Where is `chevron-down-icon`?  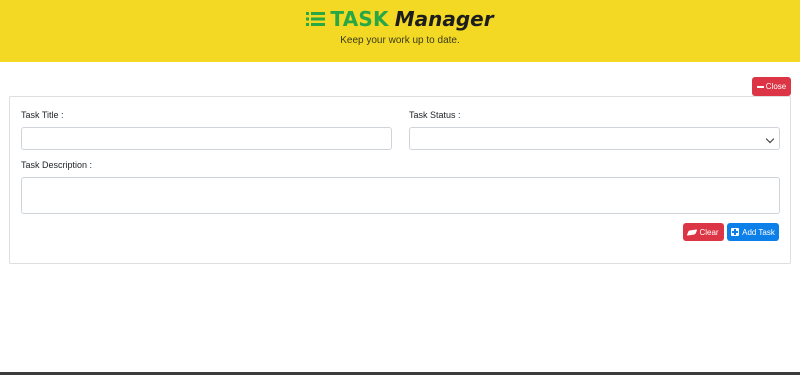 chevron-down-icon is located at coordinates (770, 139).